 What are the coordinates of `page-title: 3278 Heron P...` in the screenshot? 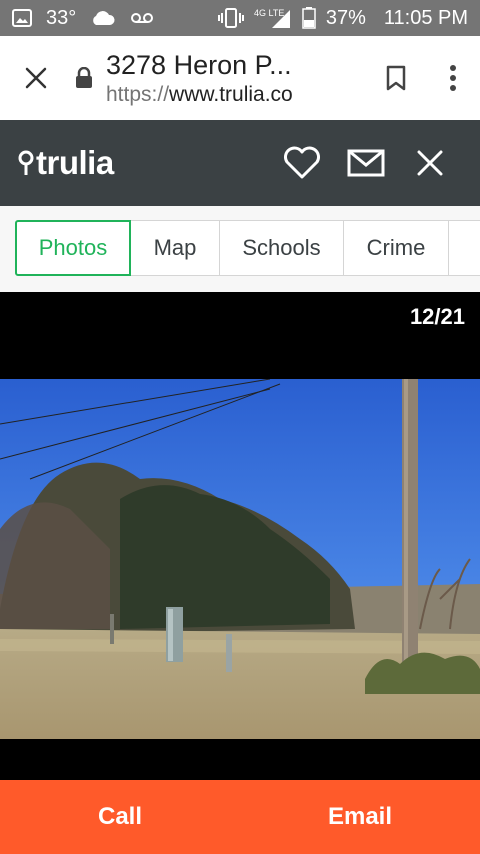 It's located at (199, 64).